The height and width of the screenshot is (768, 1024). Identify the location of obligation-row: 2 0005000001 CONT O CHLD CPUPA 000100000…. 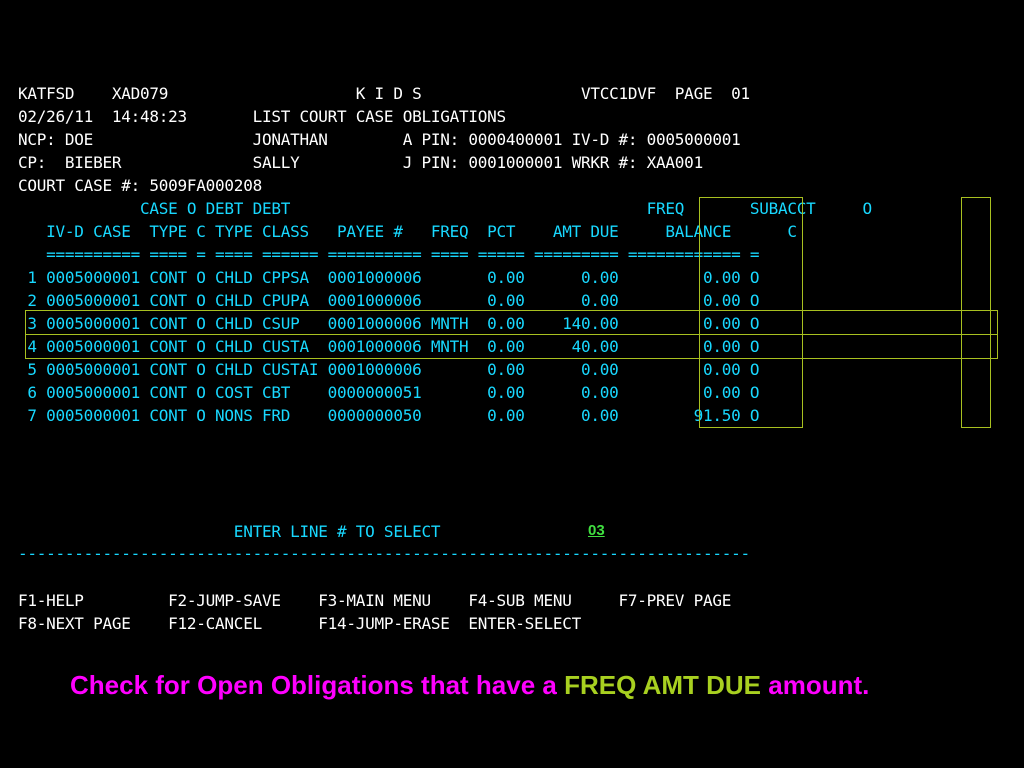
(388, 300).